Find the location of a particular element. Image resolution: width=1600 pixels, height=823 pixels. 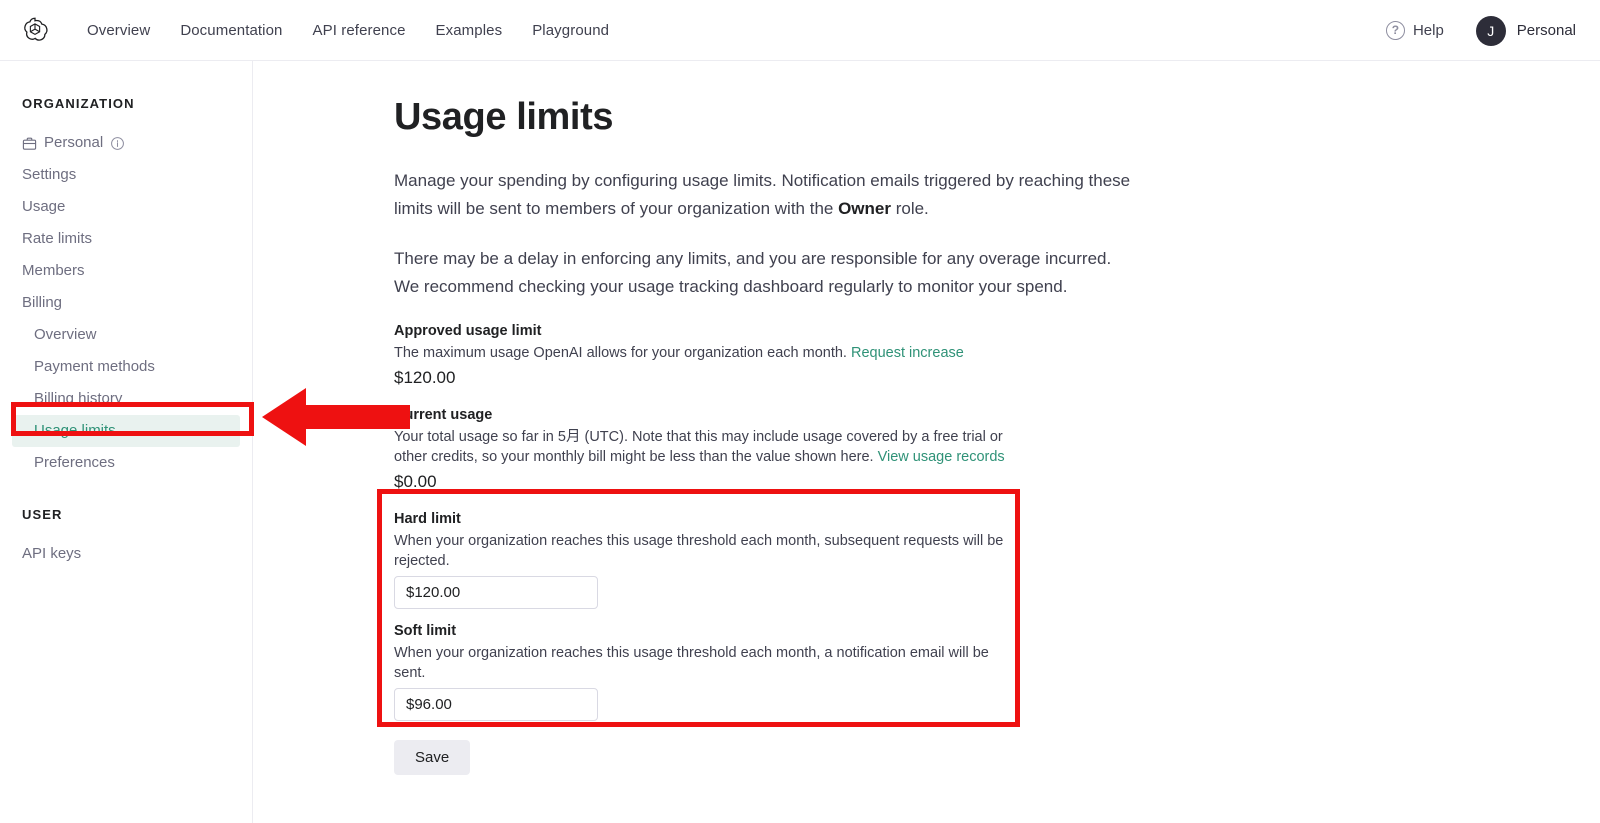

current-usage-label: Current usage is located at coordinates (443, 415).